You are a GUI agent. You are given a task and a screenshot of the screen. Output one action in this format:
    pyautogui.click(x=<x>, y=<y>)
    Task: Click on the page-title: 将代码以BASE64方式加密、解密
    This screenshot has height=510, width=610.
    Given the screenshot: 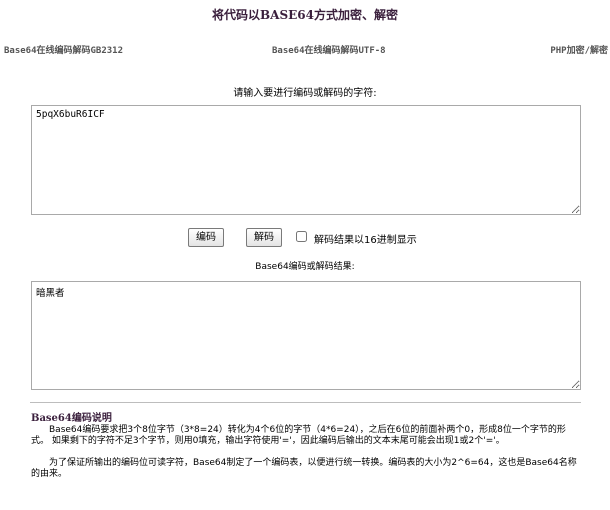 What is the action you would take?
    pyautogui.click(x=305, y=15)
    